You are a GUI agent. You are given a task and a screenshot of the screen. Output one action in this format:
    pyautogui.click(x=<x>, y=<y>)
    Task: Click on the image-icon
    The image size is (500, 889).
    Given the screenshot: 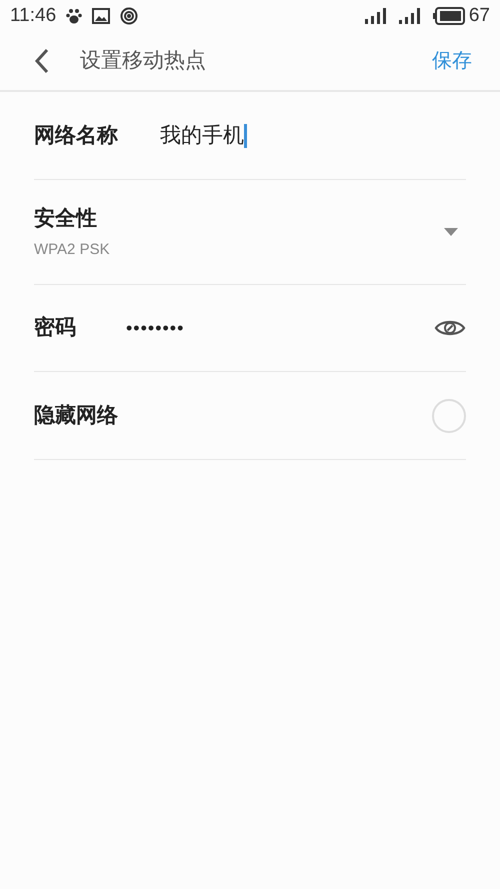 What is the action you would take?
    pyautogui.click(x=101, y=16)
    